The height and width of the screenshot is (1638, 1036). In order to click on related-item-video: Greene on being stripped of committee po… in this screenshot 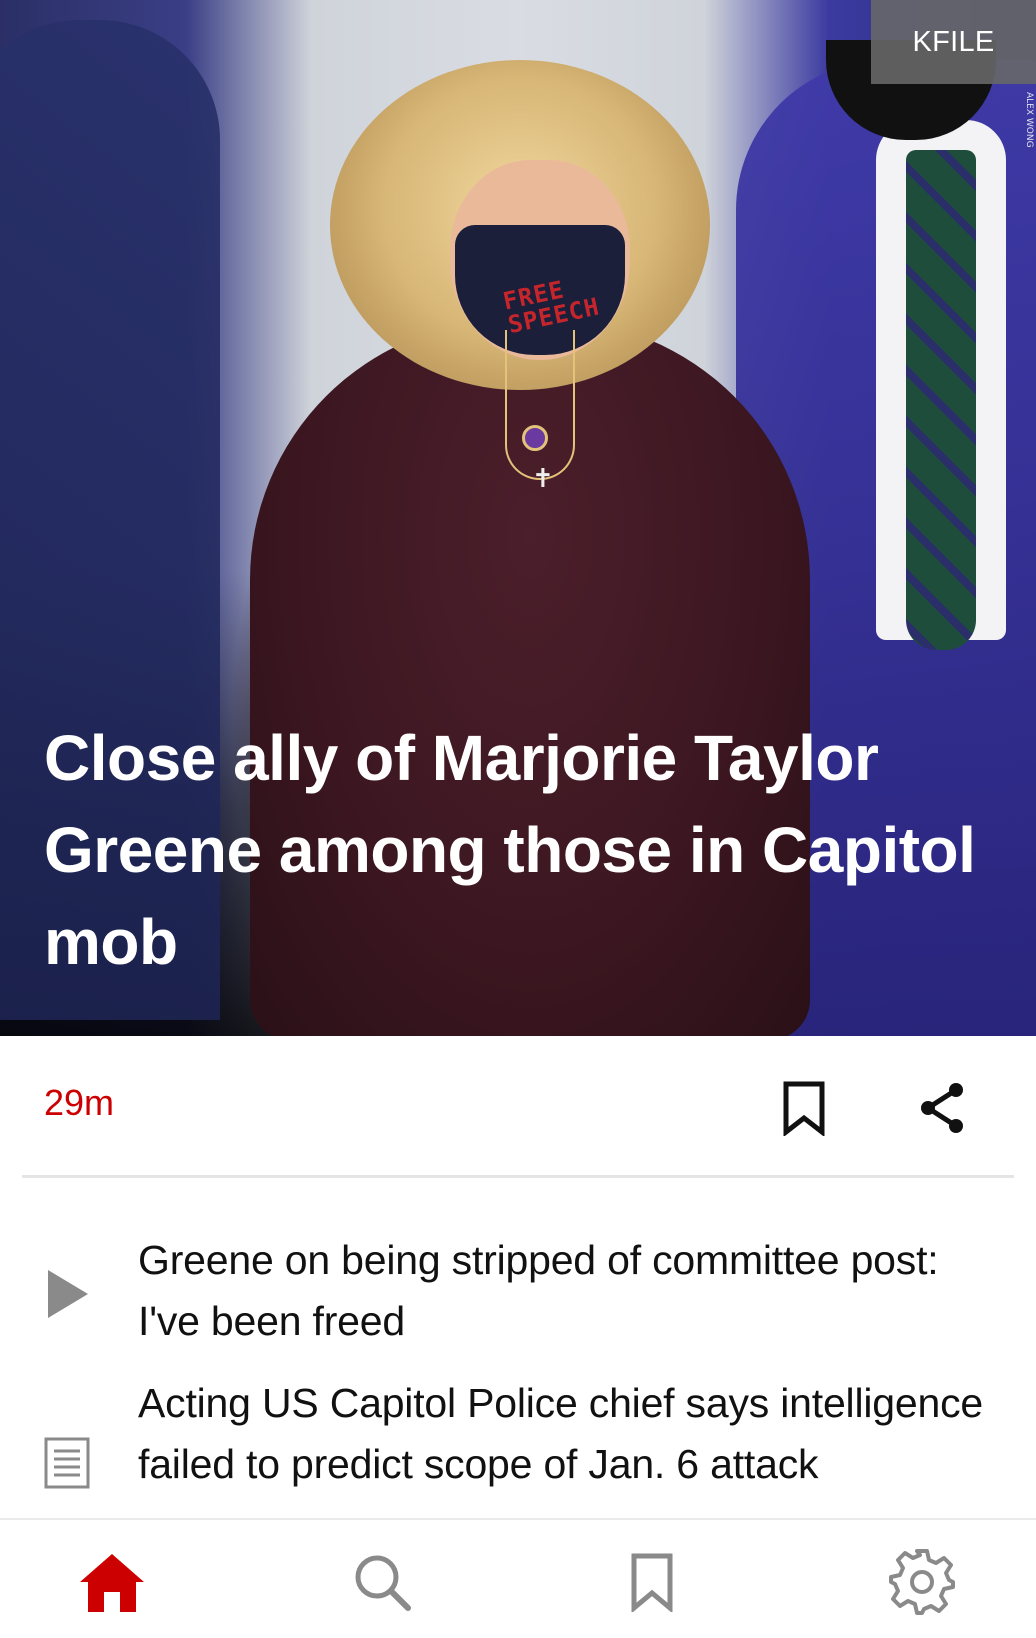, I will do `click(518, 1295)`.